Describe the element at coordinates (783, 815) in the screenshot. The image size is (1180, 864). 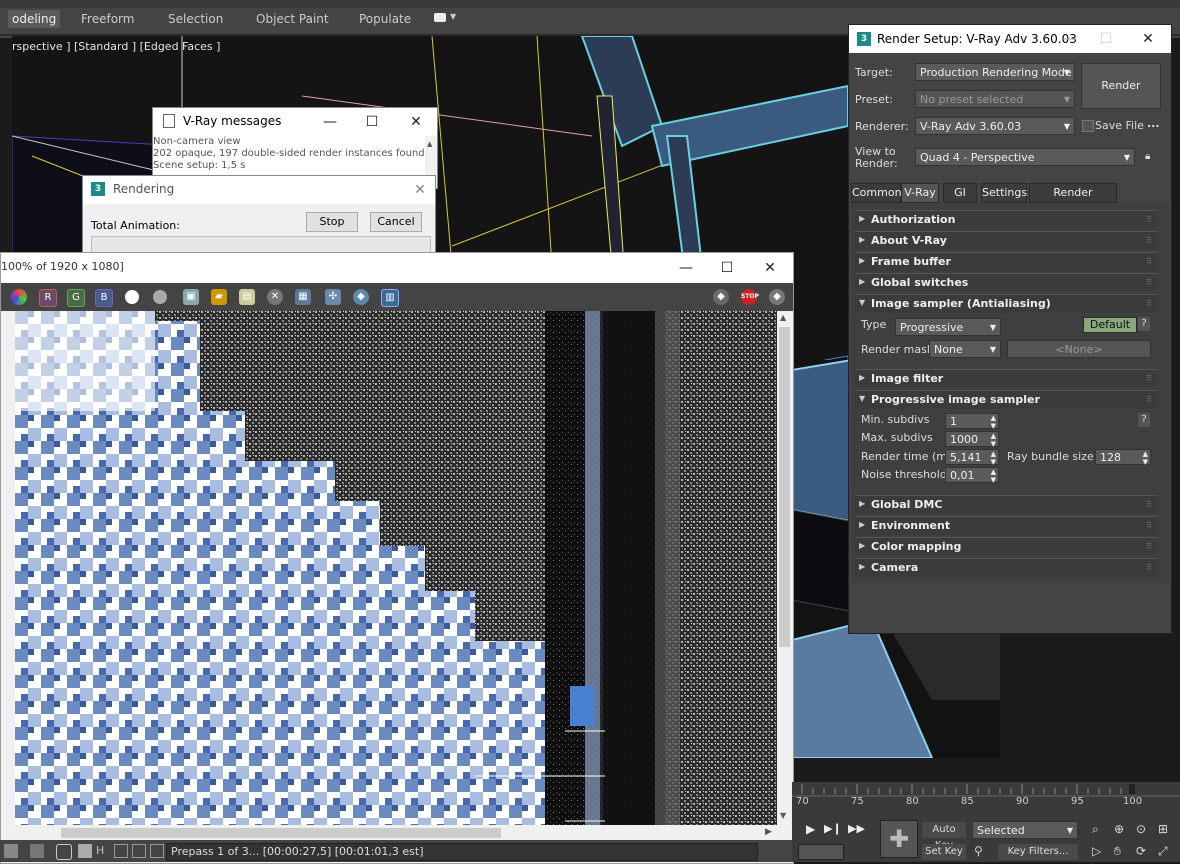
I see `scroll-down-icon: ▼` at that location.